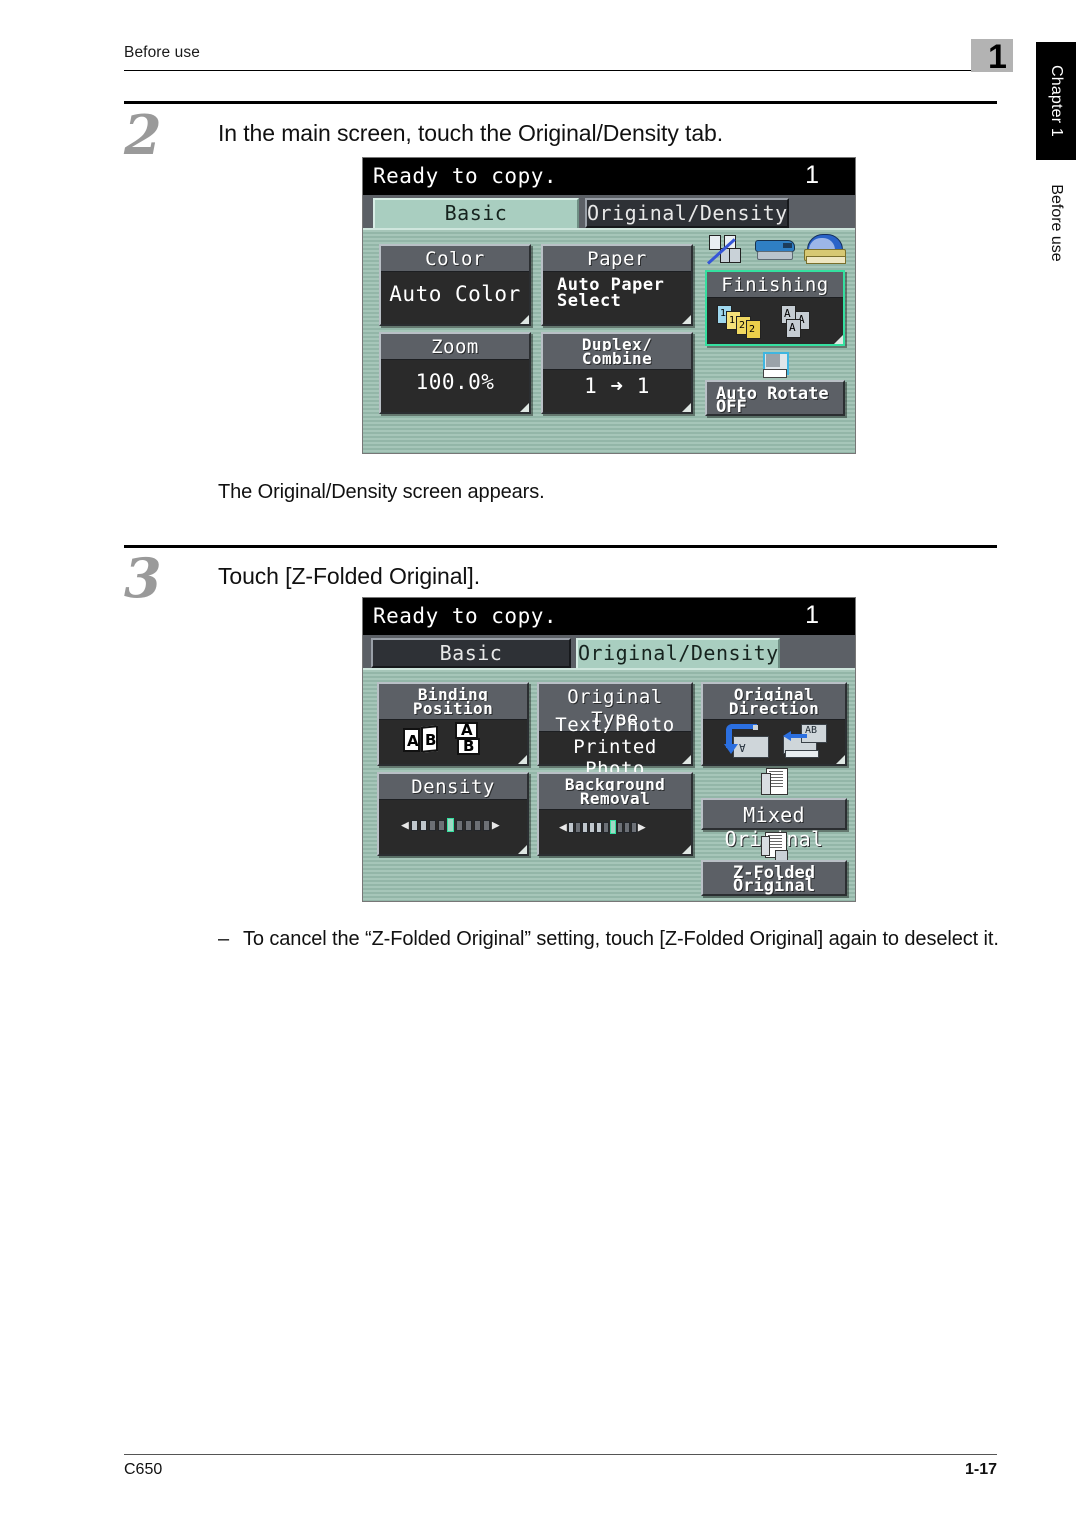 This screenshot has height=1527, width=1080. Describe the element at coordinates (455, 294) in the screenshot. I see `screen1-color-value: Auto Color` at that location.